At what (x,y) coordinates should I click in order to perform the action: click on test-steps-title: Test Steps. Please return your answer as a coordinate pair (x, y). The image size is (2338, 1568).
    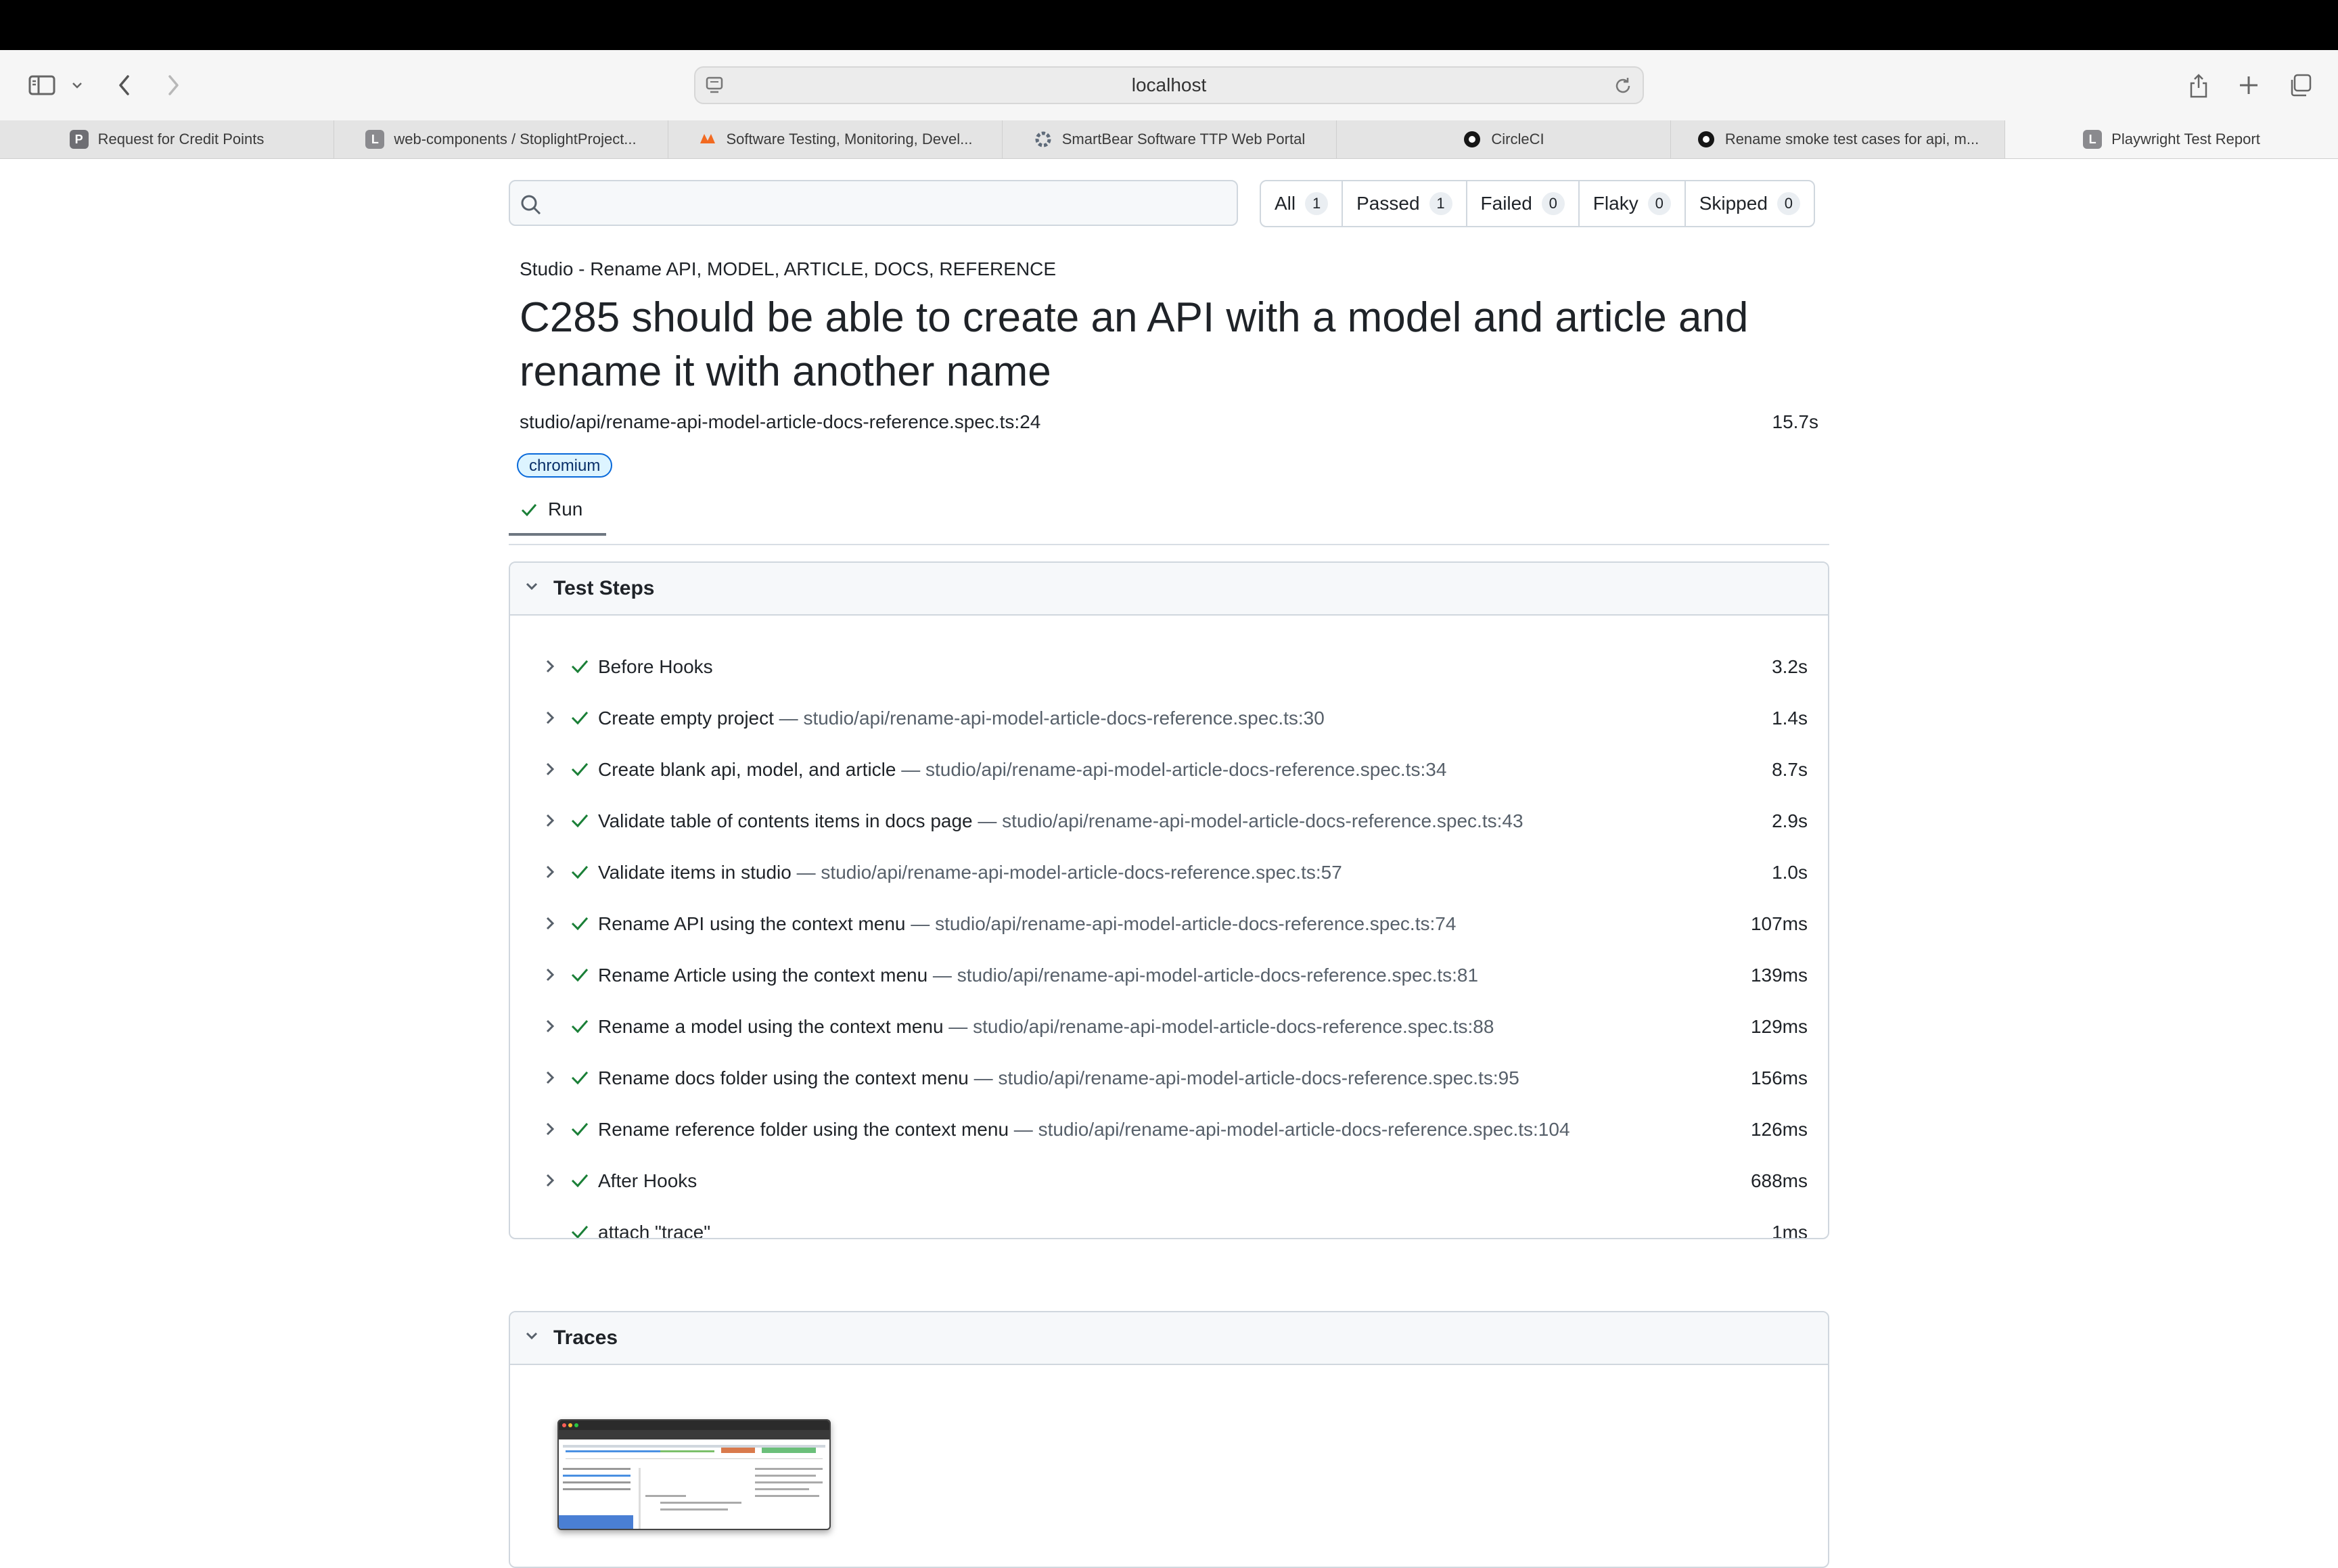
    Looking at the image, I should click on (604, 588).